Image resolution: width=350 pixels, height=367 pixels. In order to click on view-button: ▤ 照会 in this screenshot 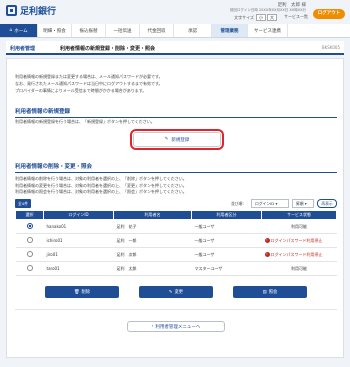, I will do `click(270, 292)`.